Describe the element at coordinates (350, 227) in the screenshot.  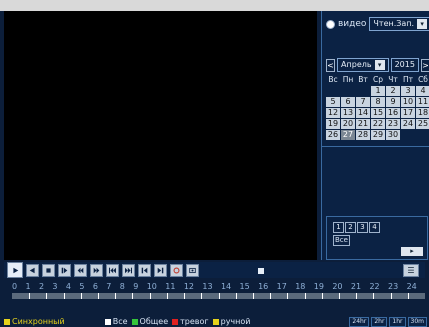
I see `channel-checkbox: 2` at that location.